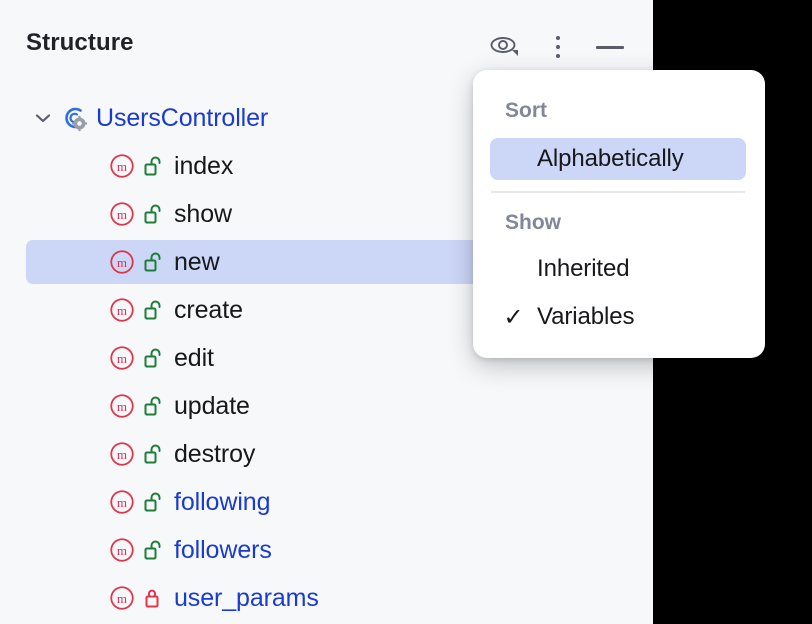  I want to click on tree-node-label: UsersController, so click(182, 117).